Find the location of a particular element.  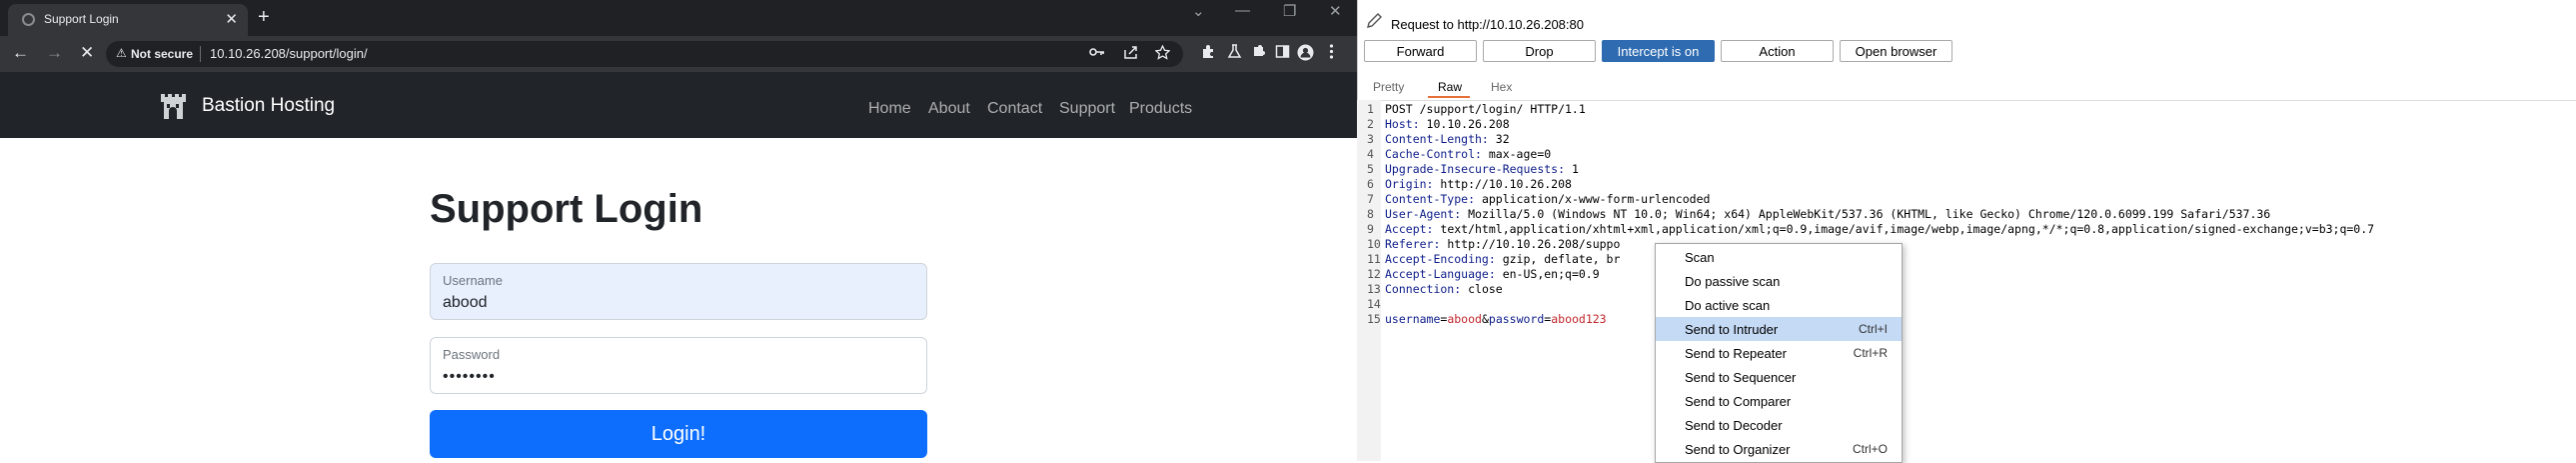

action-button: Action is located at coordinates (1777, 51).